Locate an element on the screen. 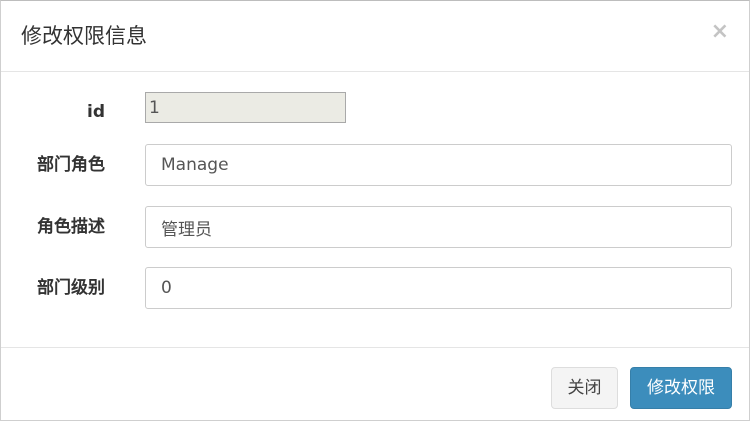  role-label: 部门角色 is located at coordinates (71, 165).